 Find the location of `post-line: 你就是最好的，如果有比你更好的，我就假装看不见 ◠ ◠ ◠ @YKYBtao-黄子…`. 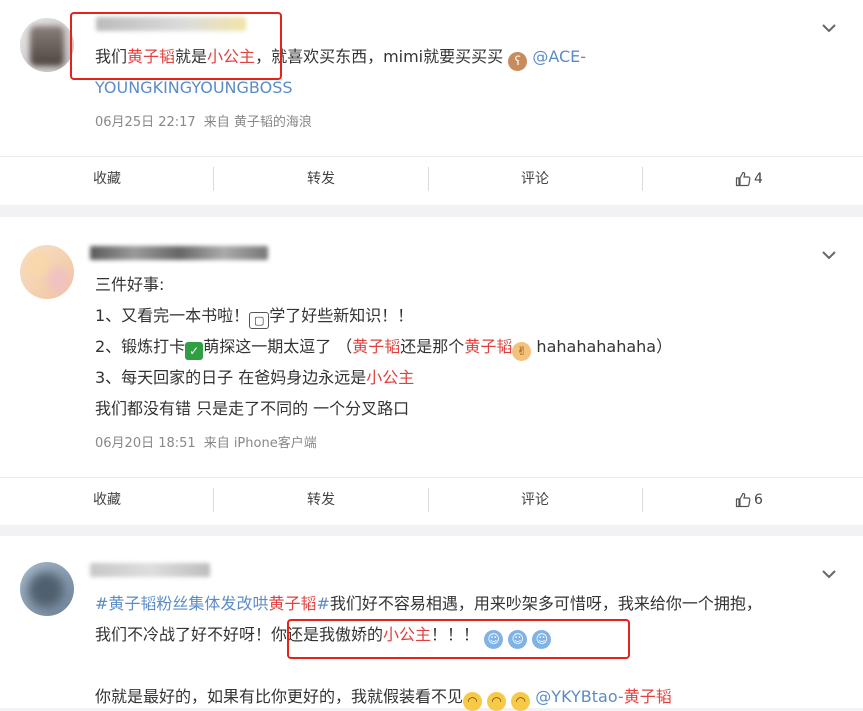

post-line: 你就是最好的，如果有比你更好的，我就假装看不见 ◠ ◠ ◠ @YKYBtao-黄子… is located at coordinates (383, 698).